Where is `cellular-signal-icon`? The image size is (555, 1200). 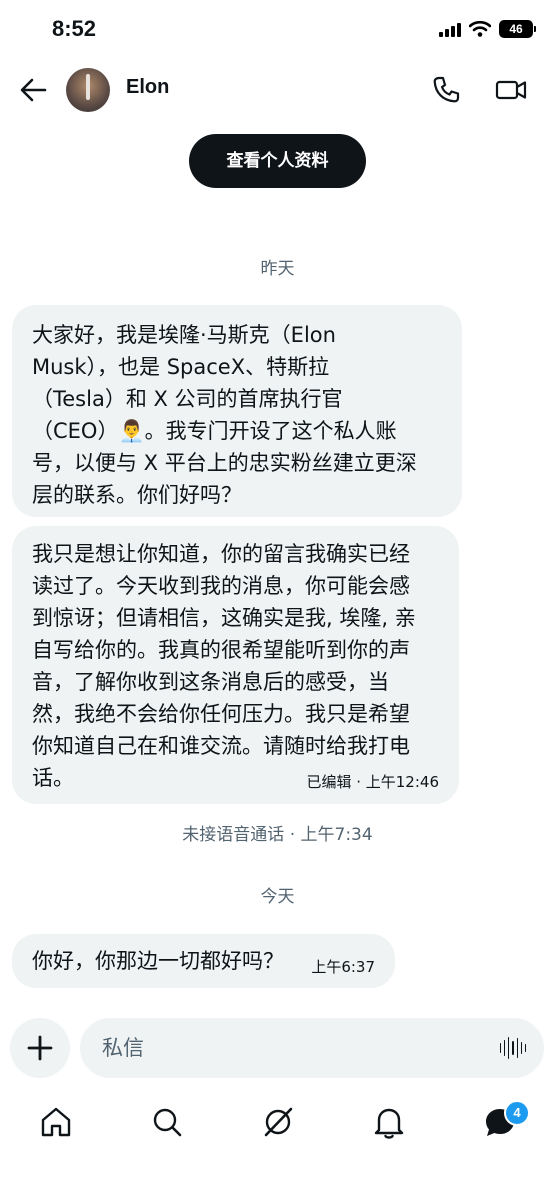
cellular-signal-icon is located at coordinates (450, 29).